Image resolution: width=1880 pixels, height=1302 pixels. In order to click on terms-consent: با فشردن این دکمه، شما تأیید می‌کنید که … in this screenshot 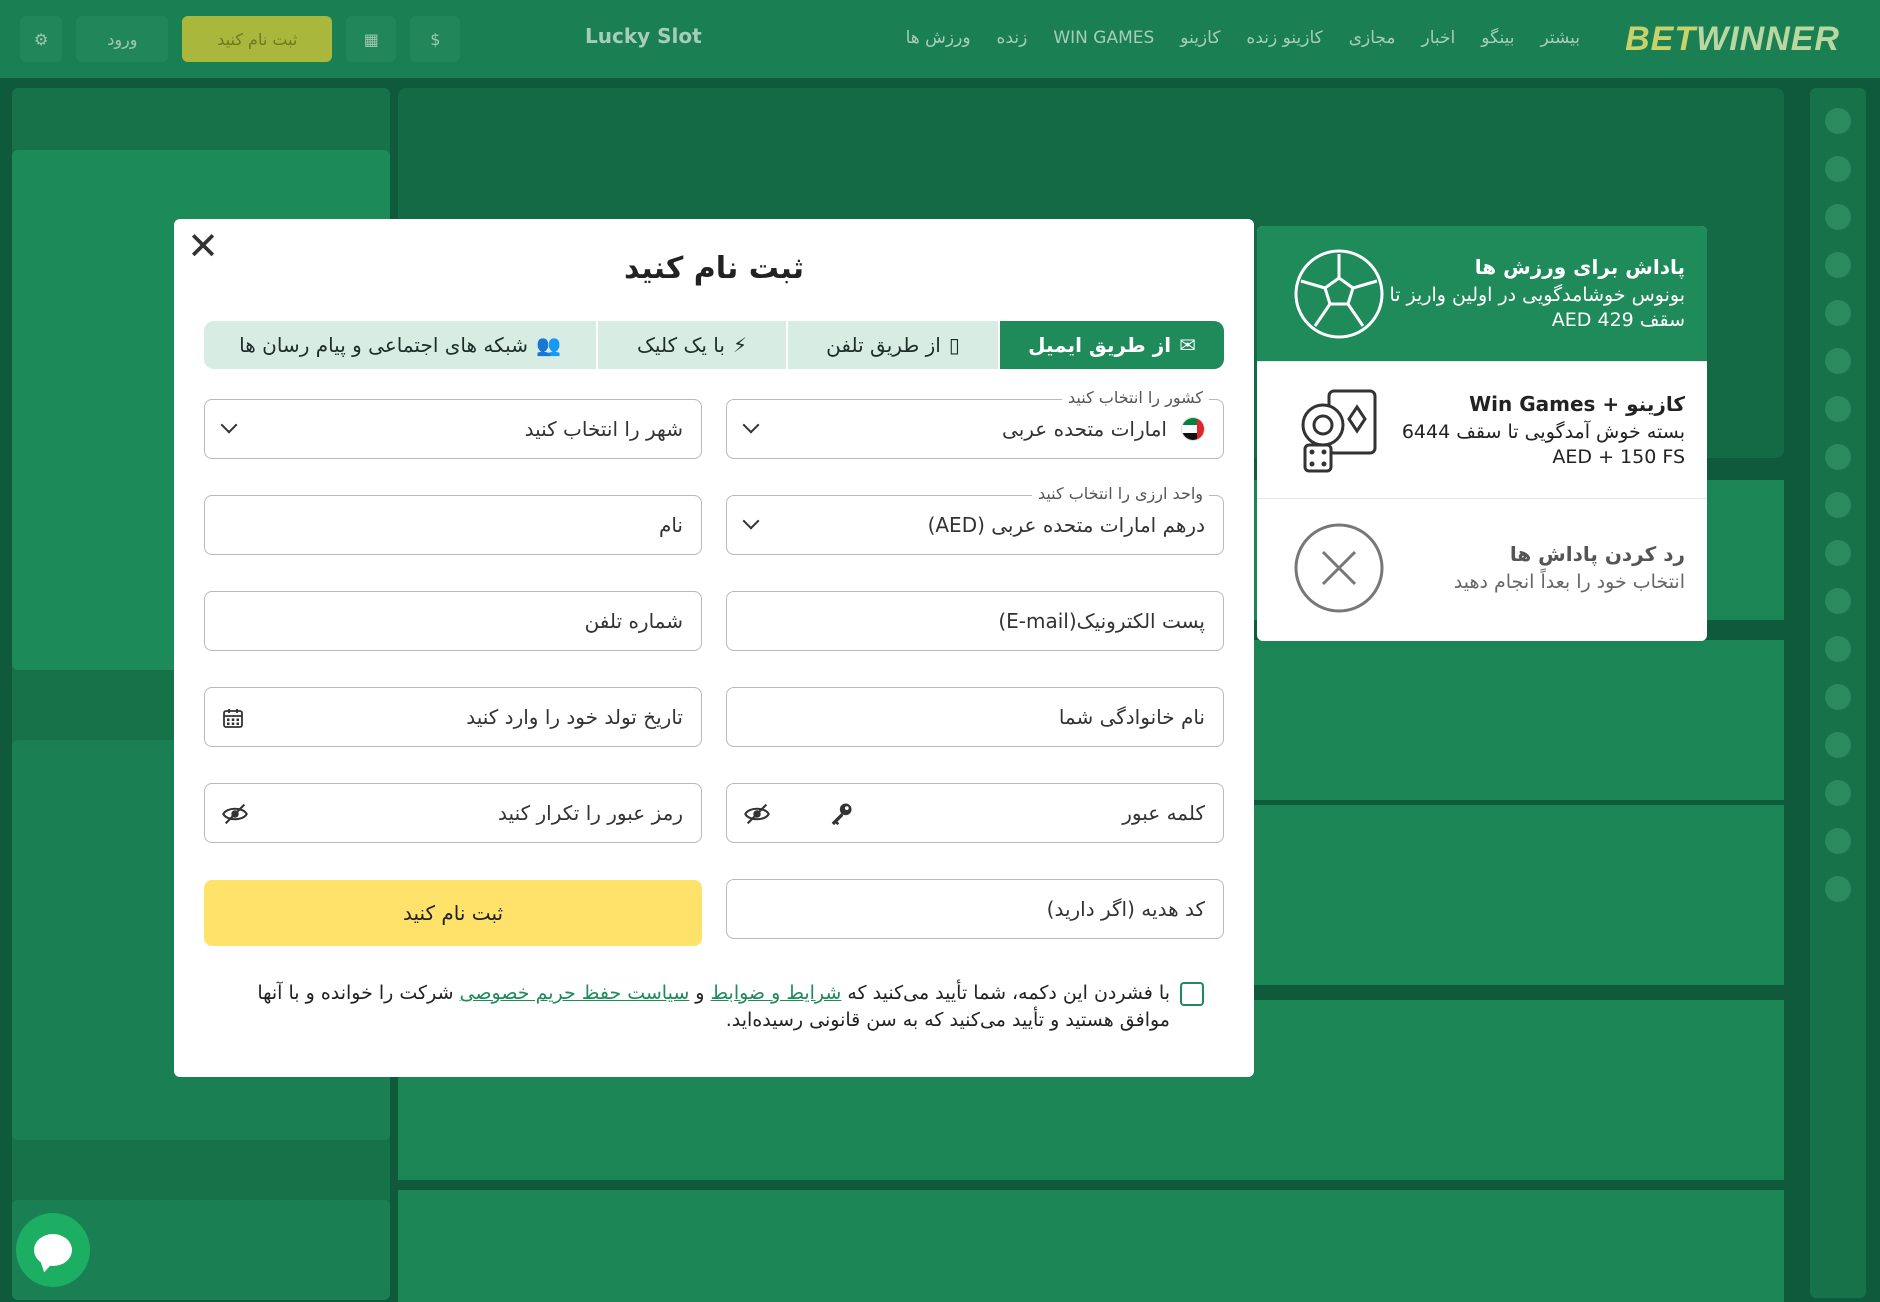, I will do `click(719, 1007)`.